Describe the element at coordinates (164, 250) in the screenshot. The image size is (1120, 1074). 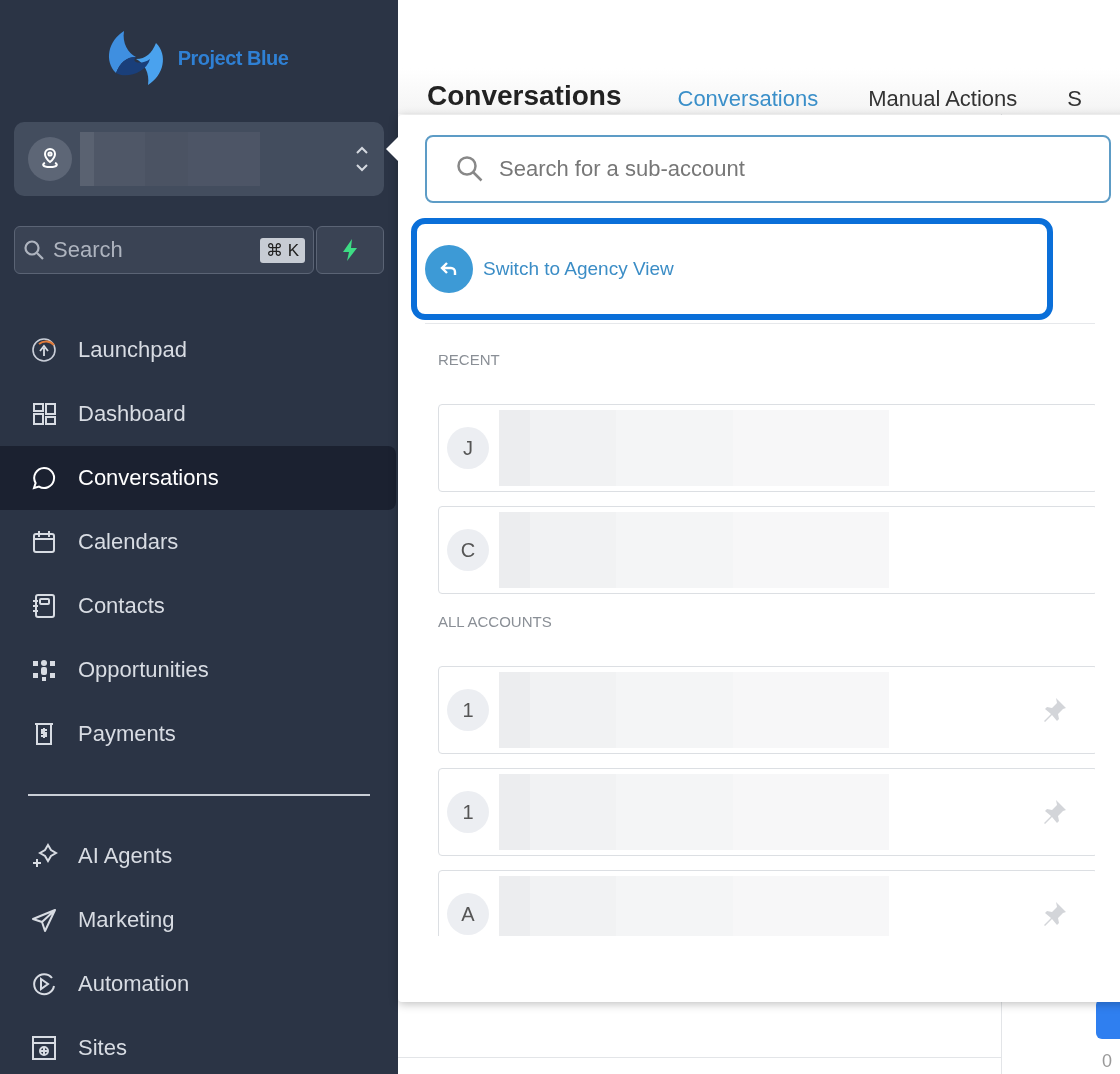
I see `search-field: Search ⌘ K` at that location.